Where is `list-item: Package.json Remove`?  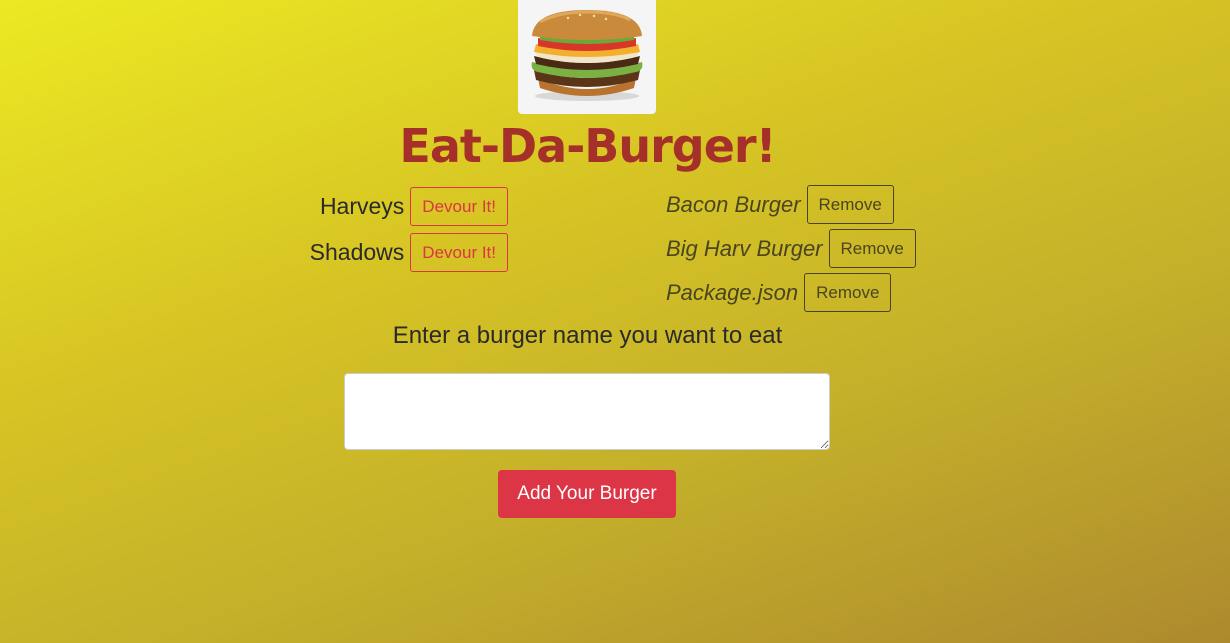
list-item: Package.json Remove is located at coordinates (791, 292).